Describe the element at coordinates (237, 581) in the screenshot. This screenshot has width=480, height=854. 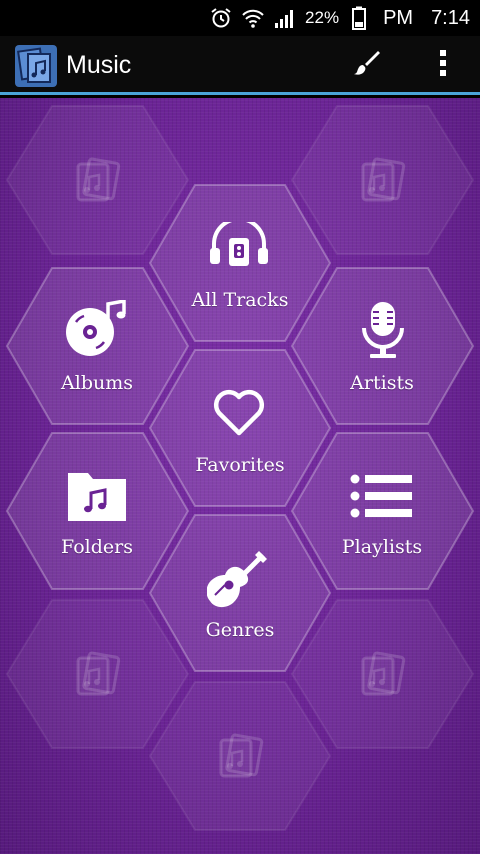
I see `guitar-icon` at that location.